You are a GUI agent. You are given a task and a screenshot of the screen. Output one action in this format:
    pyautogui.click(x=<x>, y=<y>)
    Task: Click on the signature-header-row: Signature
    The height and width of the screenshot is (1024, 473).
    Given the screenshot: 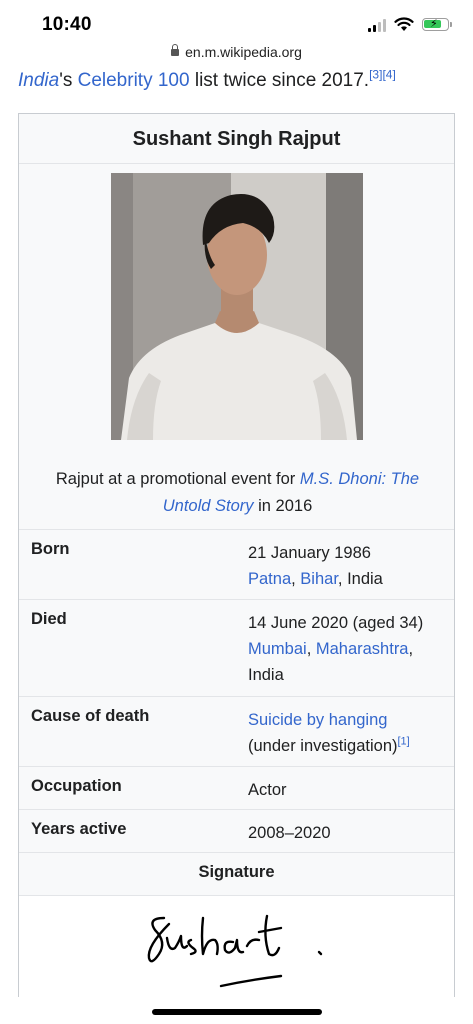 What is the action you would take?
    pyautogui.click(x=236, y=873)
    